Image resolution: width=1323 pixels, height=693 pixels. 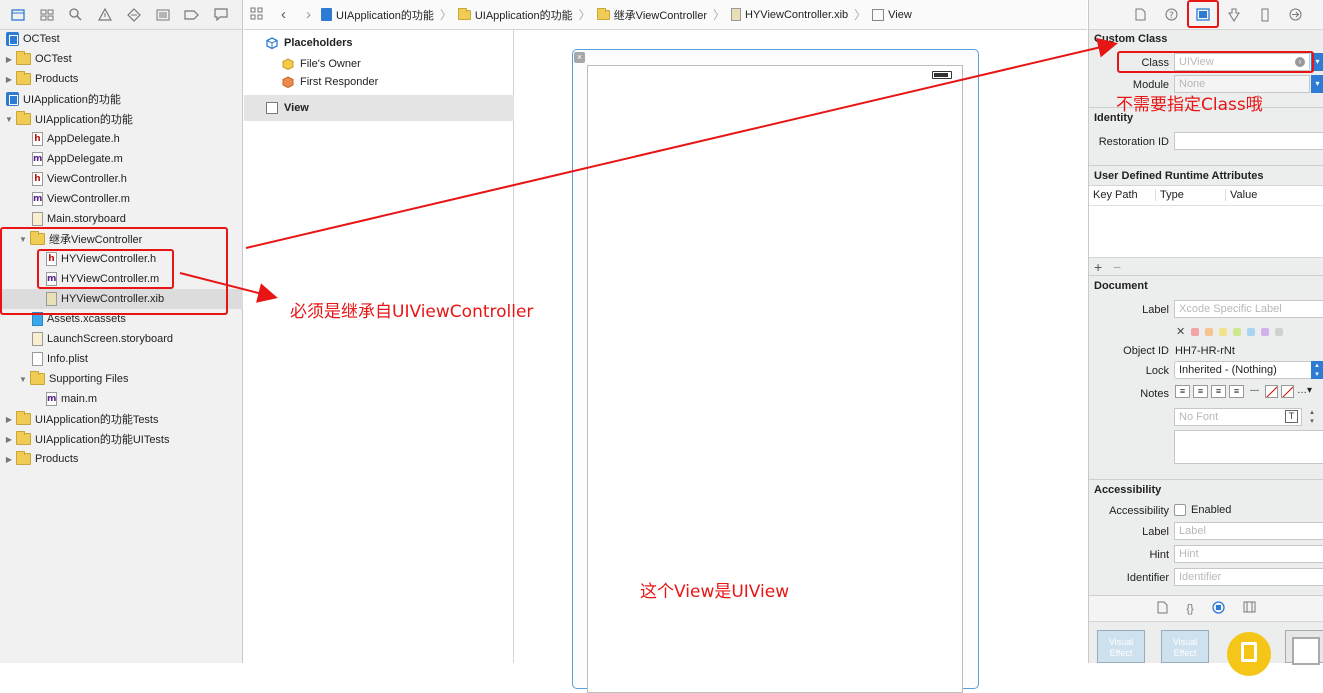 I want to click on class-annotation: 不需要指定Class哦, so click(x=1189, y=105).